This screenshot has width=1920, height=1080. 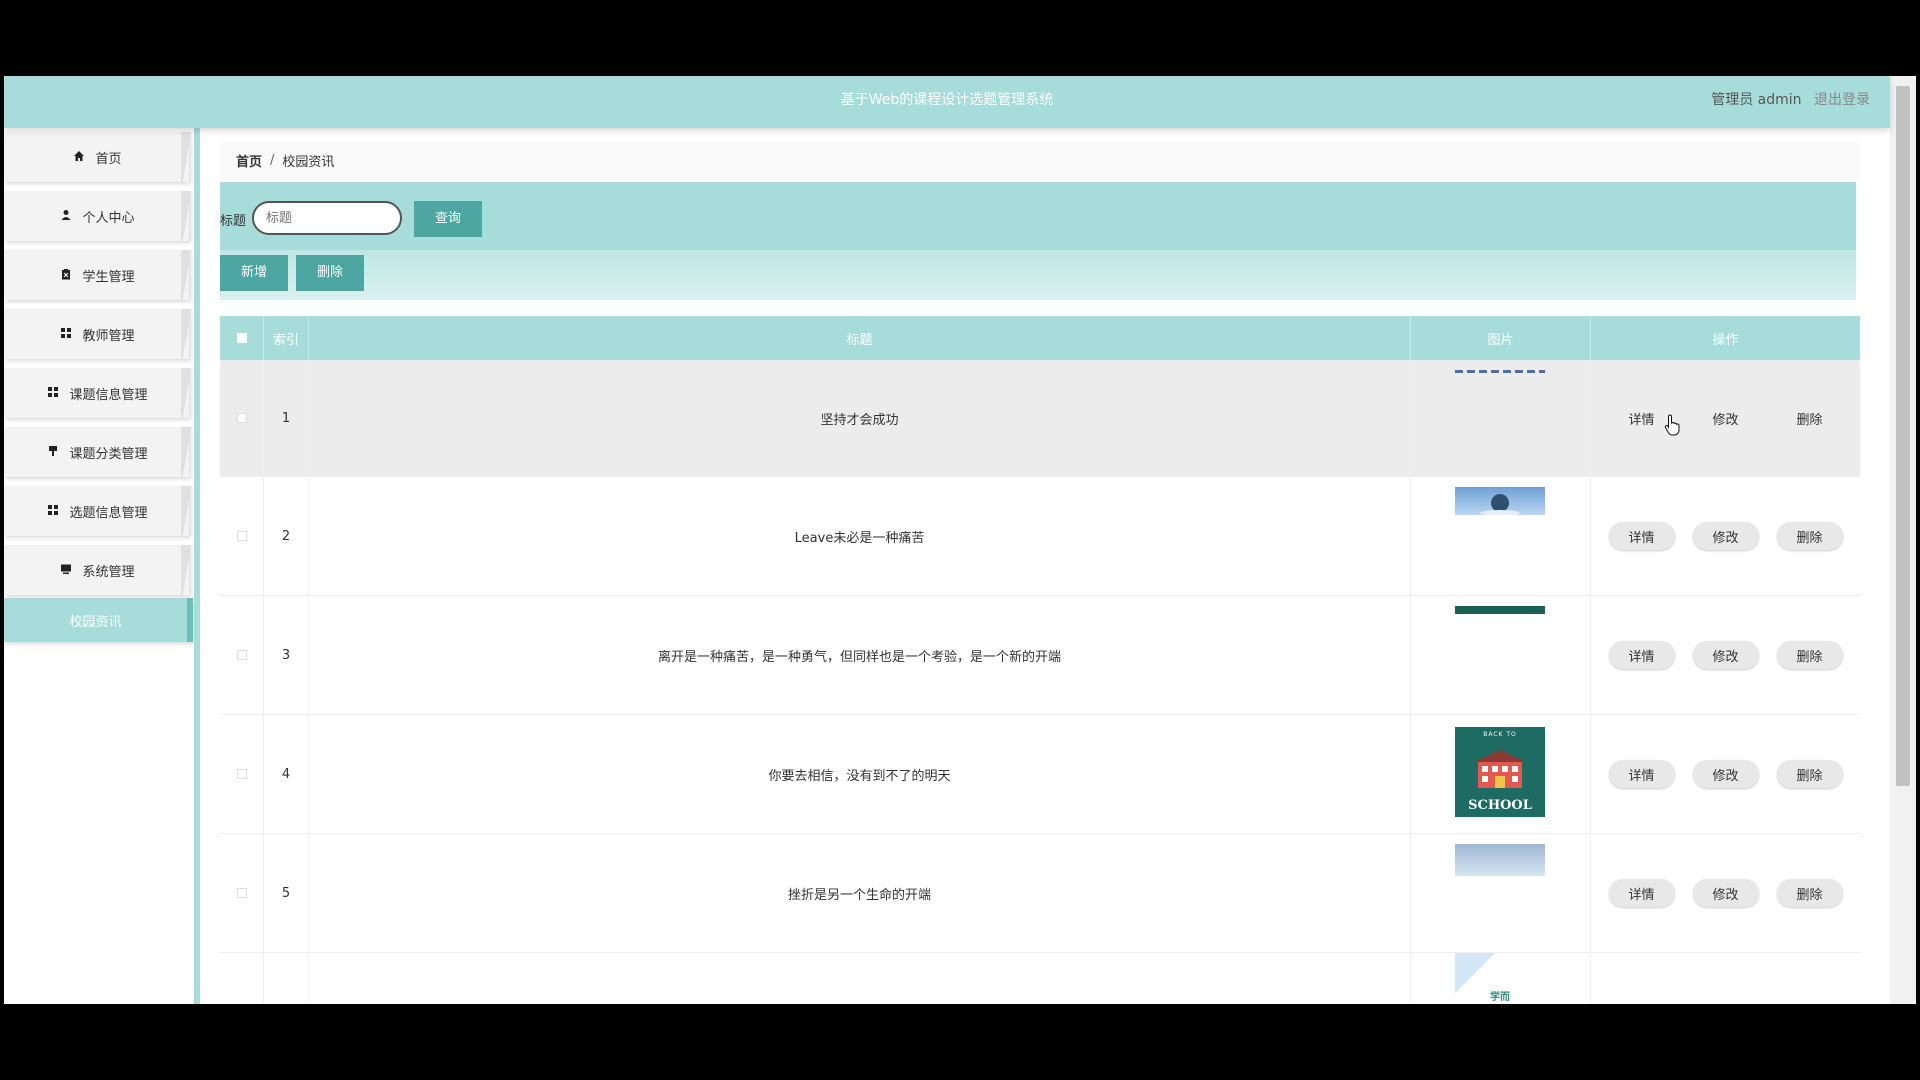 What do you see at coordinates (286, 418) in the screenshot?
I see `row-index: 1` at bounding box center [286, 418].